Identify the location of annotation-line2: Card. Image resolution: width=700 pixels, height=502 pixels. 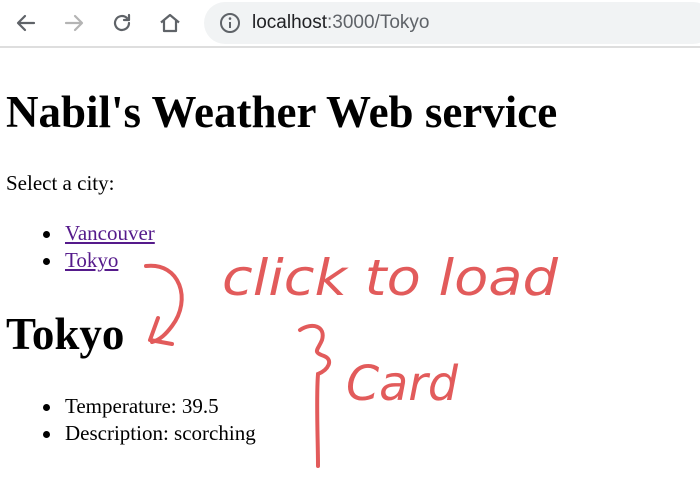
(402, 384).